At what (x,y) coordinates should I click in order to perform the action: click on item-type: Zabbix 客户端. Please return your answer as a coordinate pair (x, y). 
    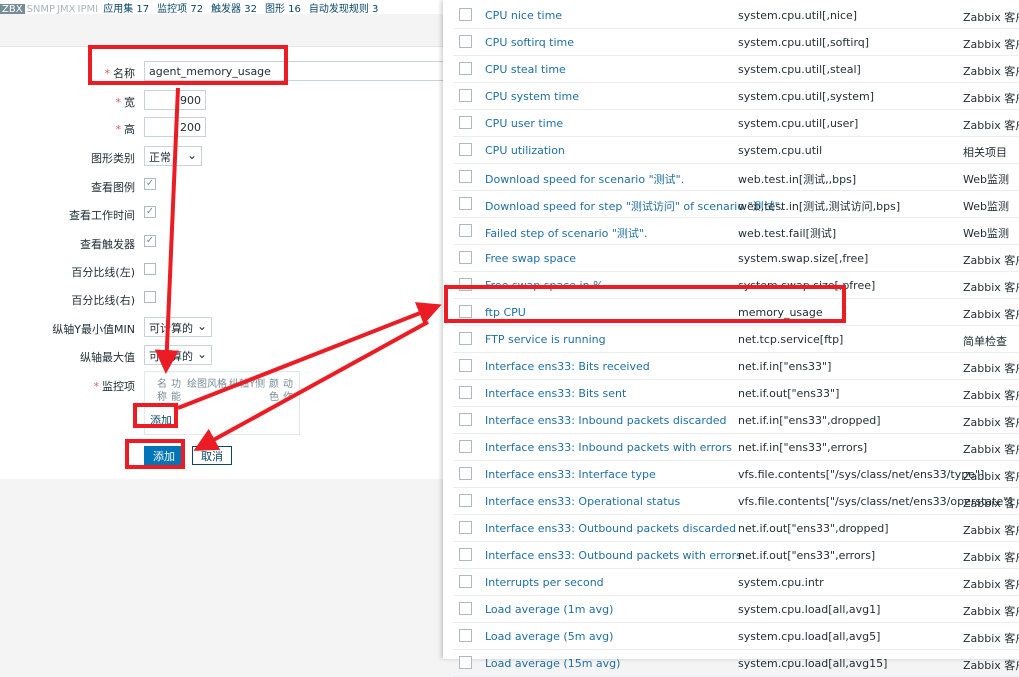
    Looking at the image, I should click on (991, 665).